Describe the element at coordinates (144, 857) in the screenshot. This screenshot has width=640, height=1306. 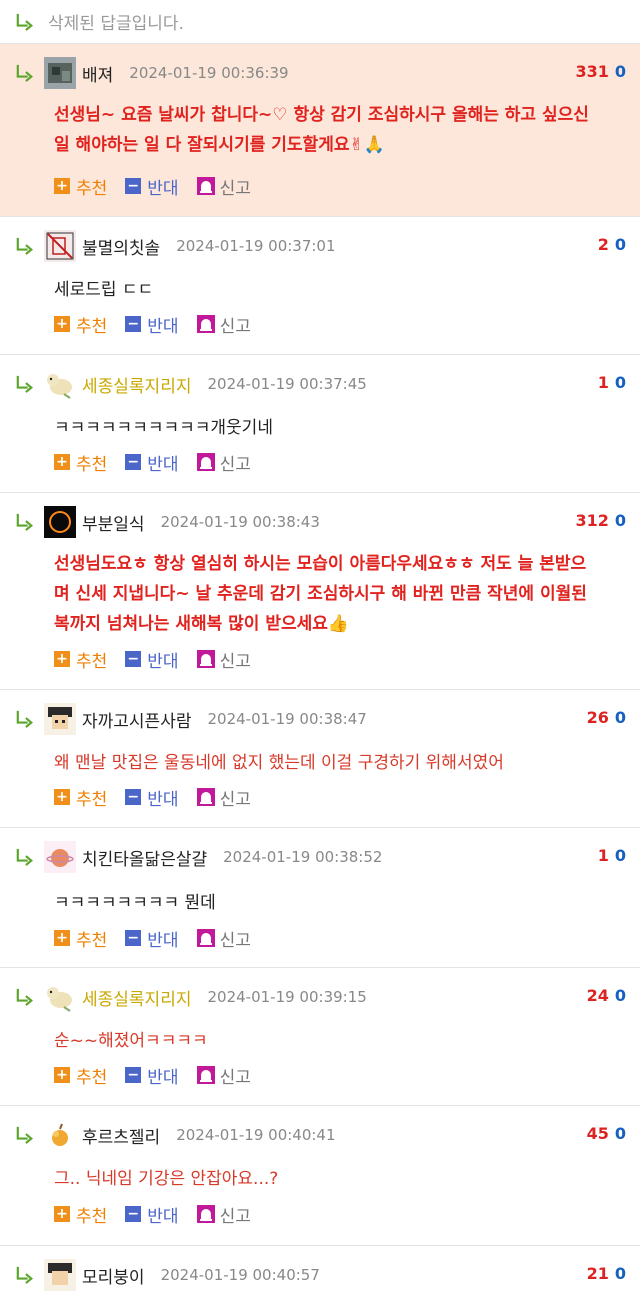
I see `nickname: 치킨타올닮은살걀` at that location.